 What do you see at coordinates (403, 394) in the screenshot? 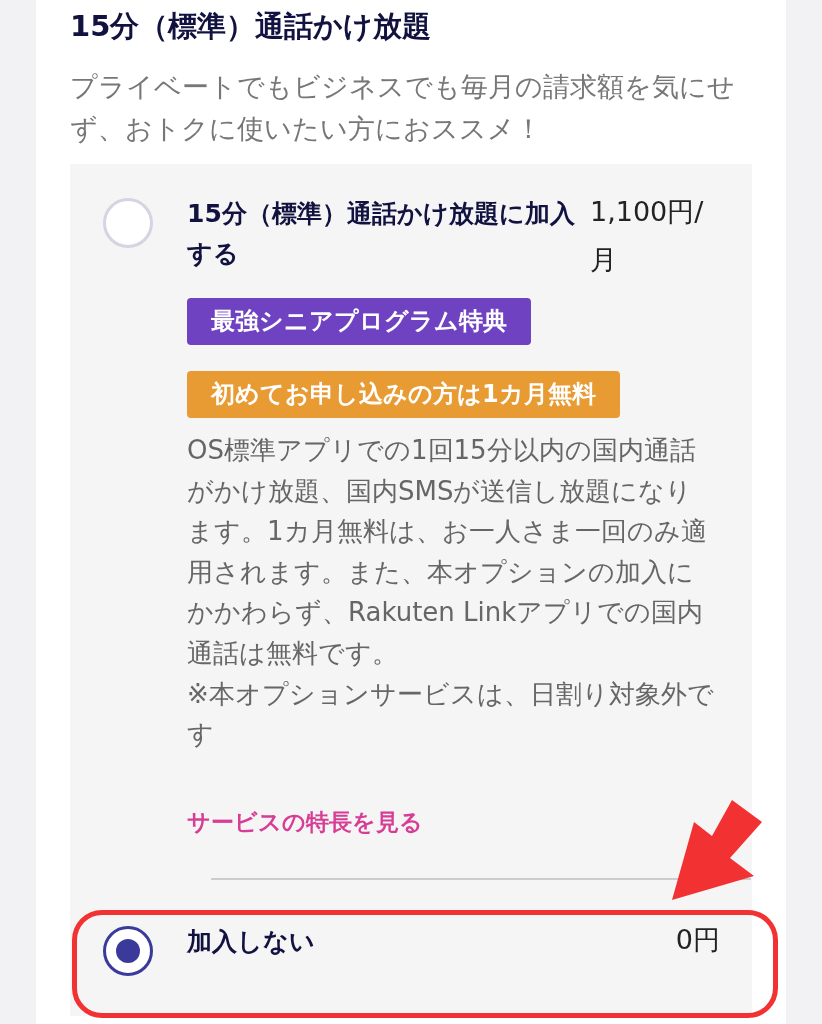
I see `promo-badge: 初めてお申し込みの方は1カ月無料` at bounding box center [403, 394].